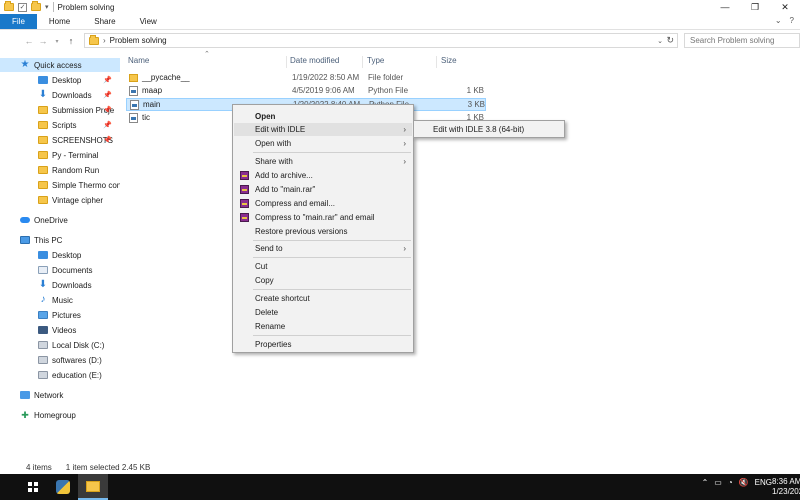 The height and width of the screenshot is (500, 800). I want to click on sidebar-item-quick-access: ★ Quick access, so click(60, 65).